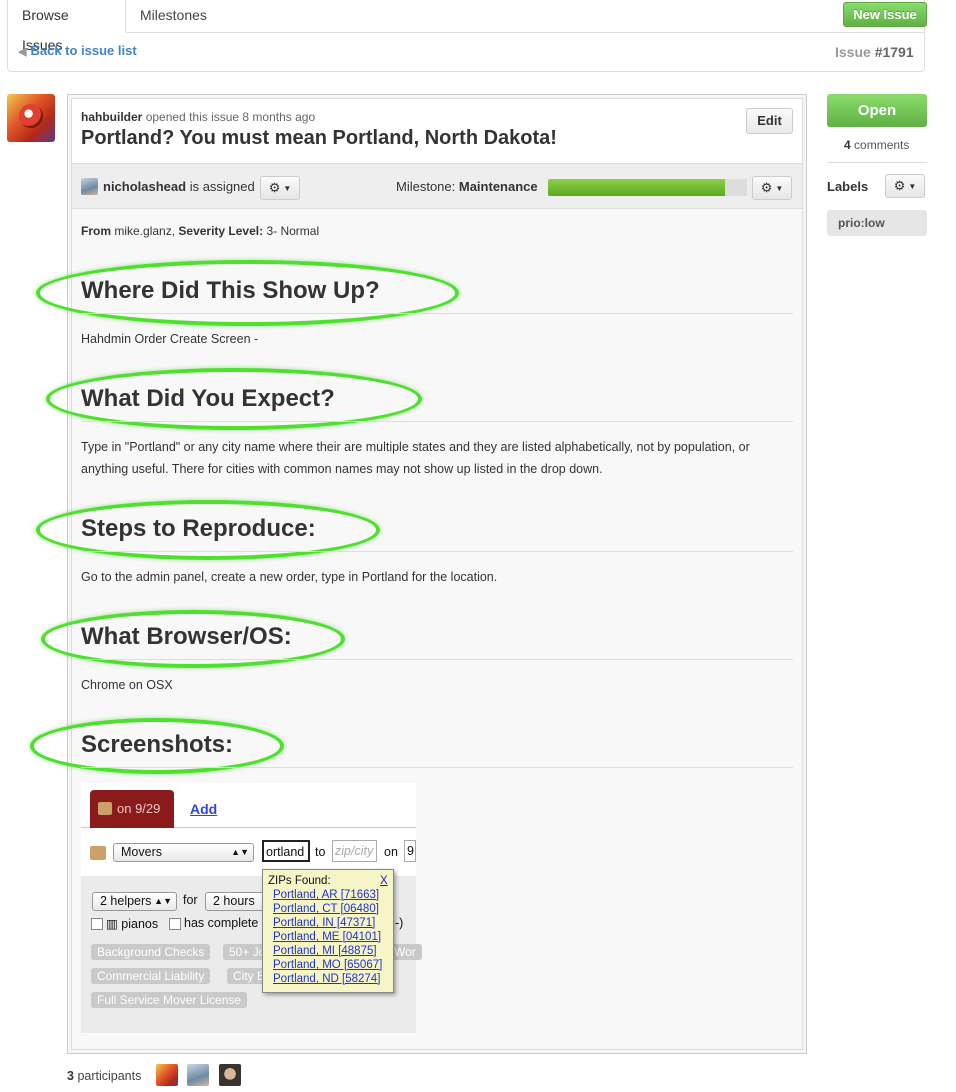 This screenshot has height=1092, width=956. I want to click on comment-count-value: 4, so click(847, 145).